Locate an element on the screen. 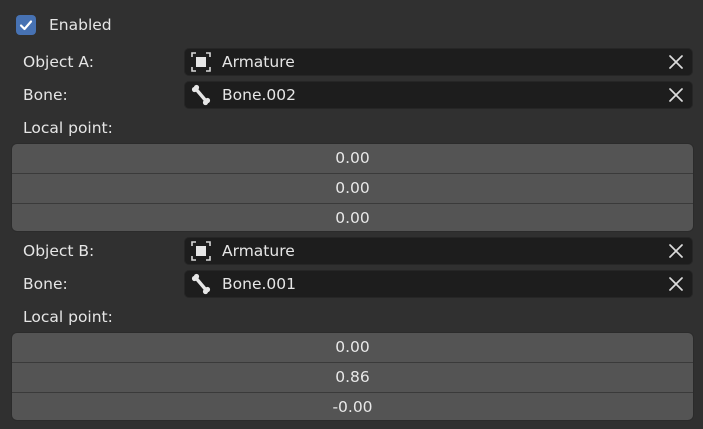 The height and width of the screenshot is (429, 703). object-a-clear-icon is located at coordinates (676, 62).